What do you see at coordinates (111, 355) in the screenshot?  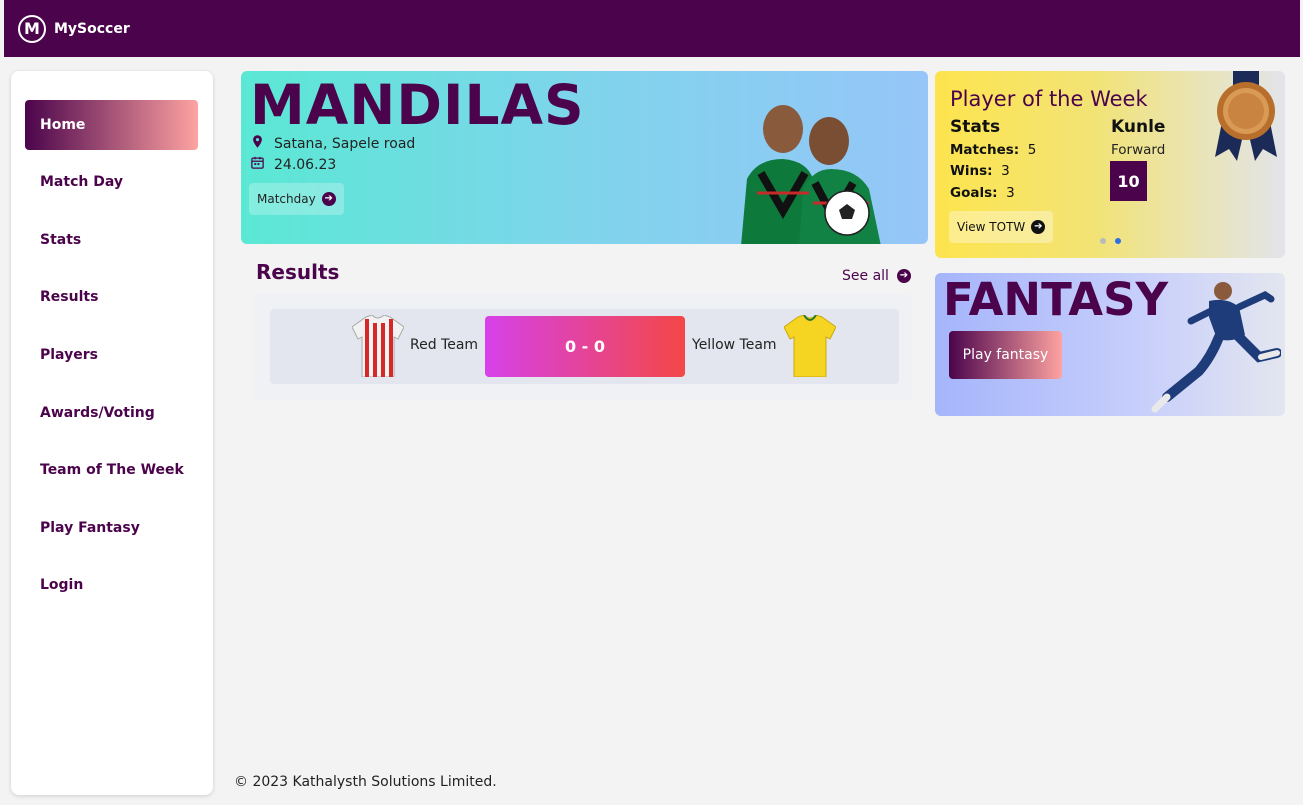 I see `sidebar-item-players: Players` at bounding box center [111, 355].